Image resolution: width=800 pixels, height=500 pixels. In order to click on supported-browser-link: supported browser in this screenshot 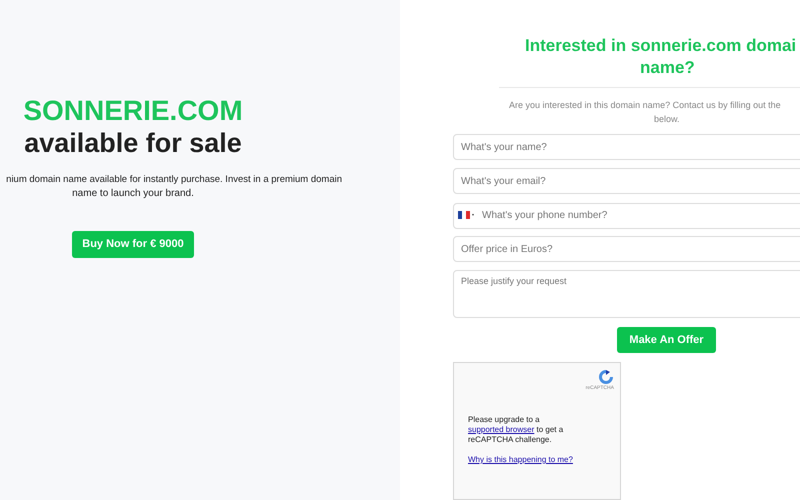, I will do `click(501, 429)`.